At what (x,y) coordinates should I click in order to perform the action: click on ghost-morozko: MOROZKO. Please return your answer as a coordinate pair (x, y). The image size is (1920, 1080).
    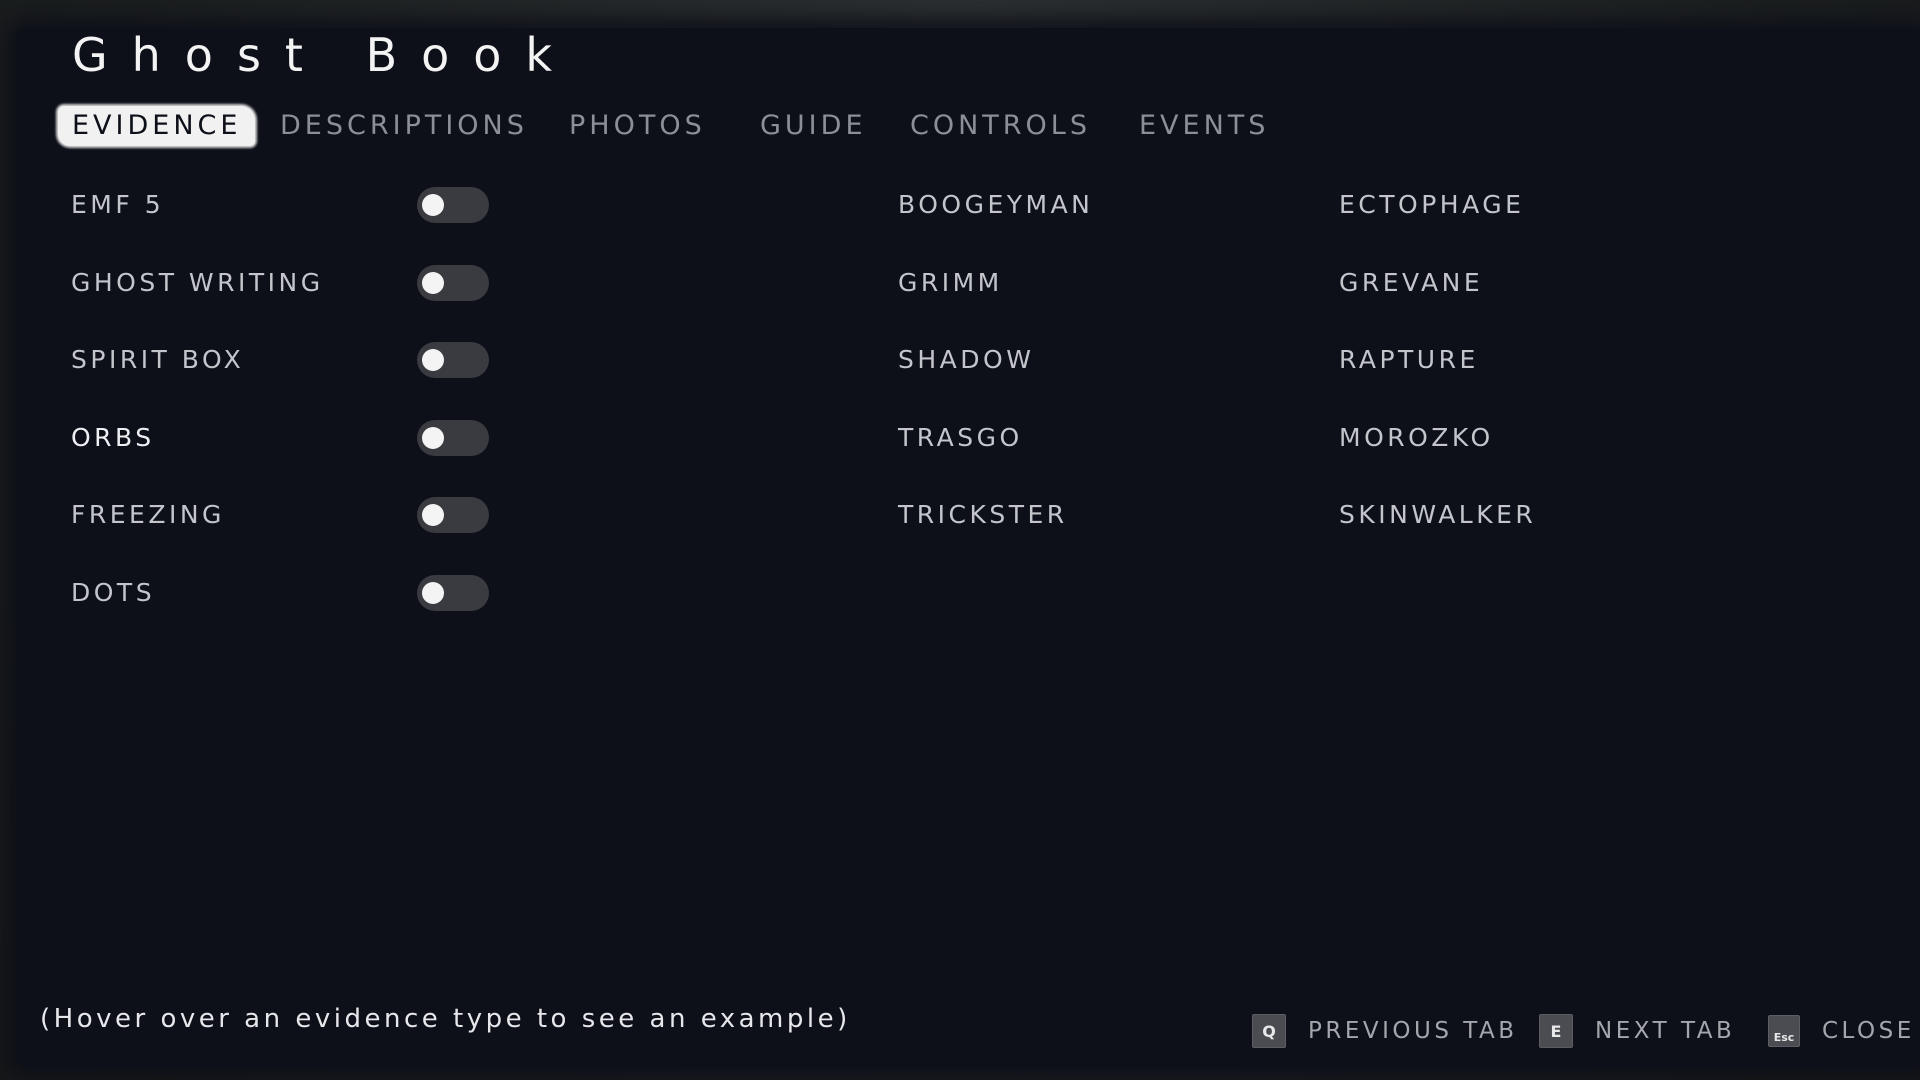
    Looking at the image, I should click on (1416, 438).